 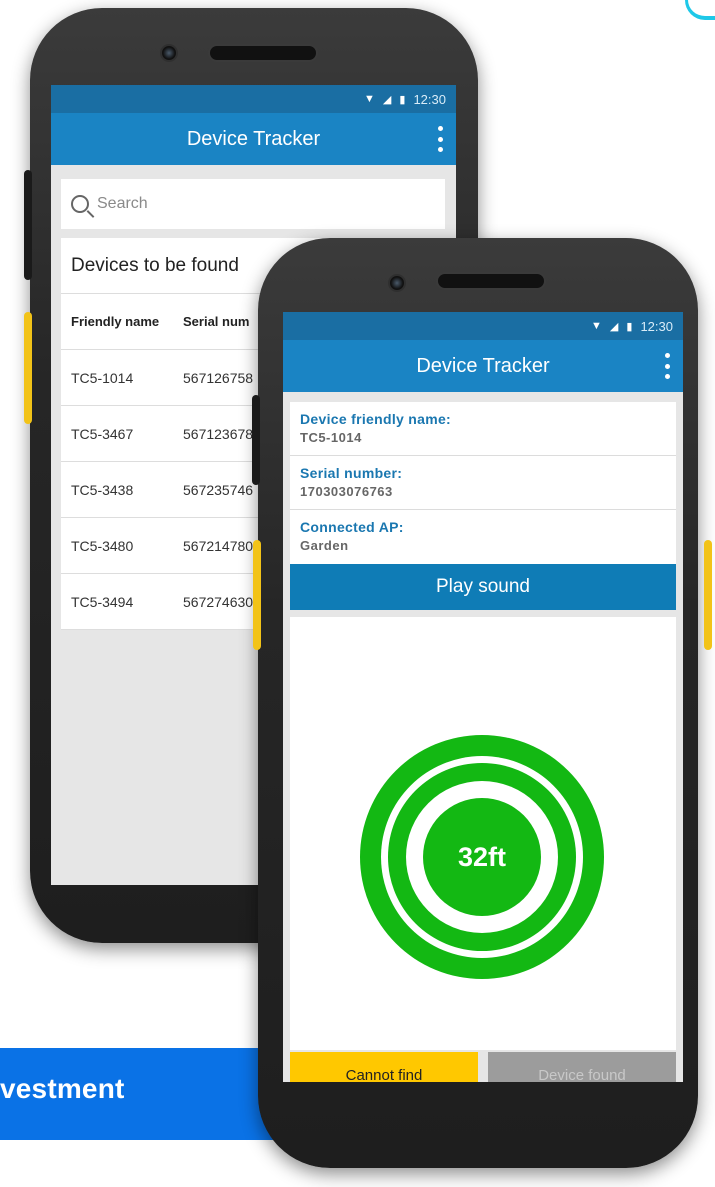 I want to click on play-sound-button: Play sound, so click(x=483, y=587).